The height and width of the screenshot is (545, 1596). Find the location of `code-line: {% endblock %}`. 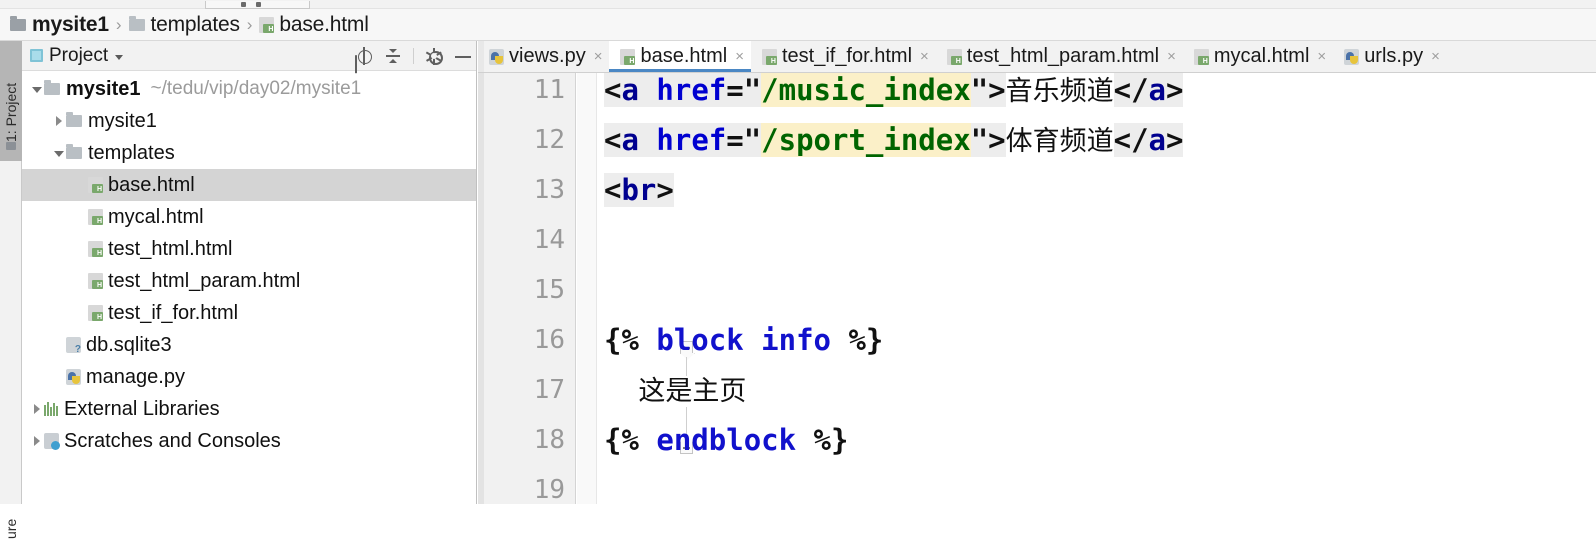

code-line: {% endblock %} is located at coordinates (726, 440).